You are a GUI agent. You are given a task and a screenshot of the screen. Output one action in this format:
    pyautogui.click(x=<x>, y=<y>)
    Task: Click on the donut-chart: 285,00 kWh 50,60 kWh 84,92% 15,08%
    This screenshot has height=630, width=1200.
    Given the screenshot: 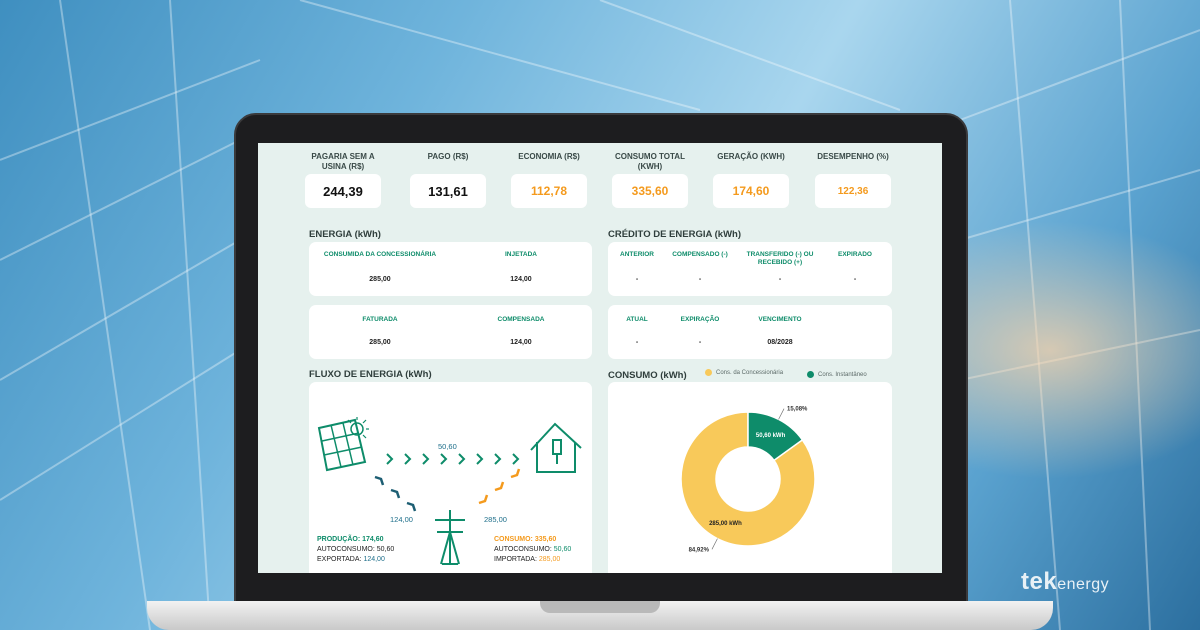 What is the action you would take?
    pyautogui.click(x=748, y=480)
    